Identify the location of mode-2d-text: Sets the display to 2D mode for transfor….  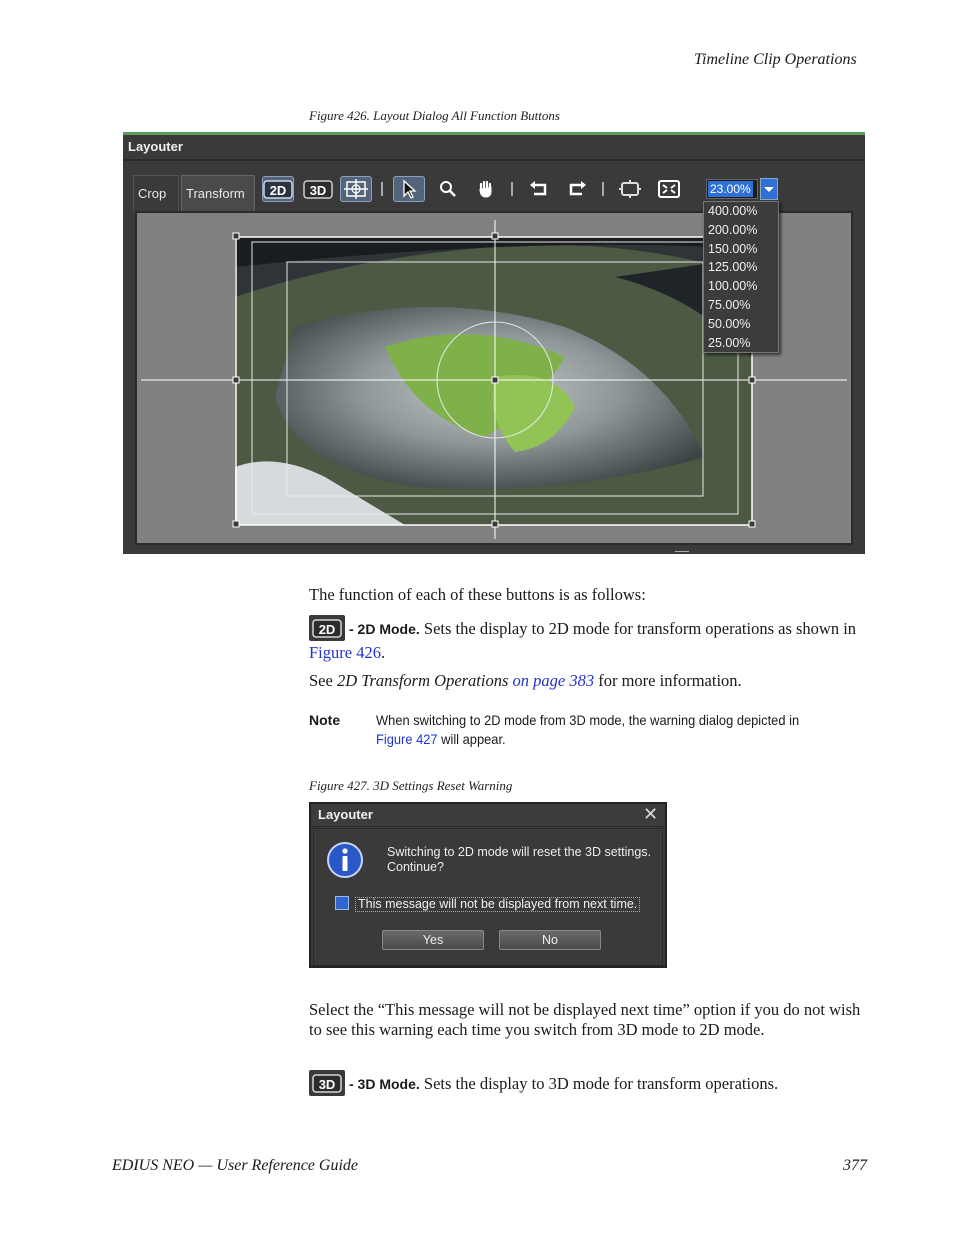
(638, 628).